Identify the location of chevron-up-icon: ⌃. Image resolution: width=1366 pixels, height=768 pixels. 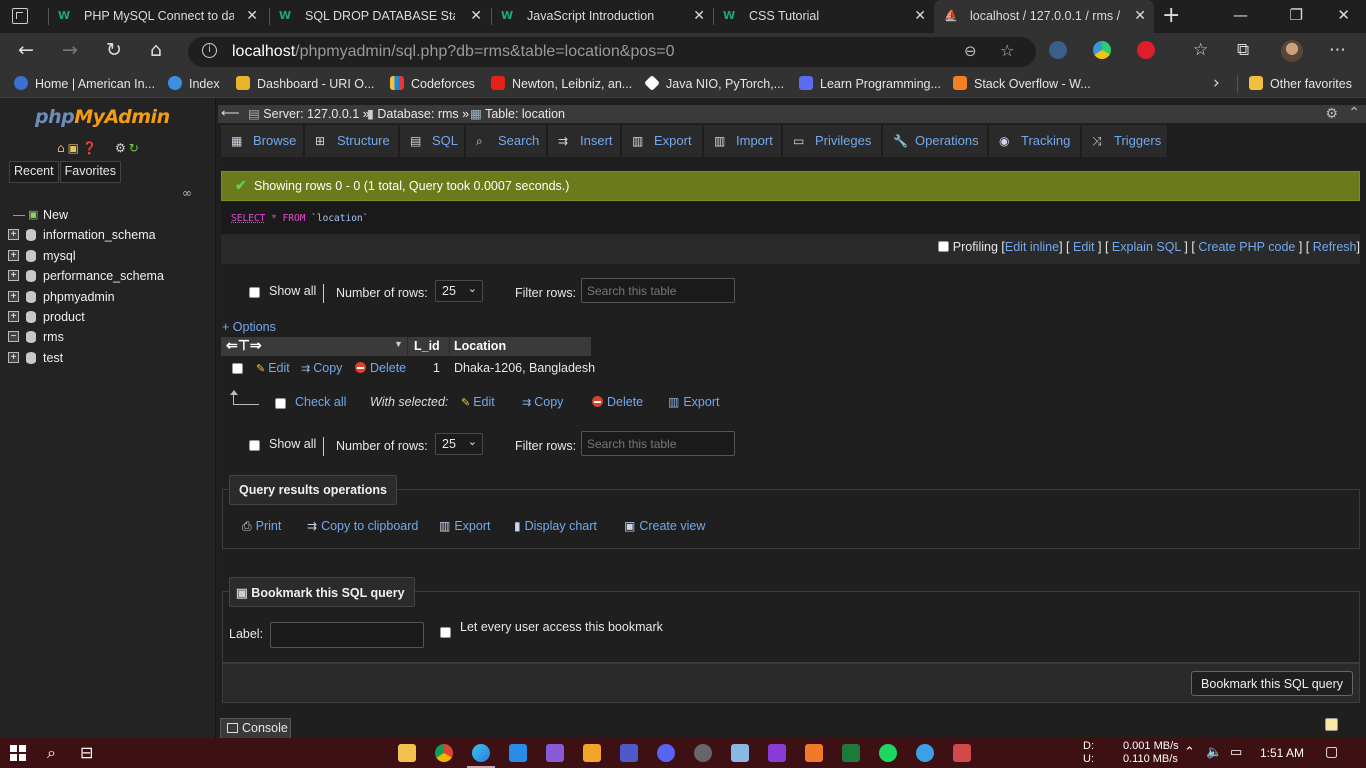
(1189, 752).